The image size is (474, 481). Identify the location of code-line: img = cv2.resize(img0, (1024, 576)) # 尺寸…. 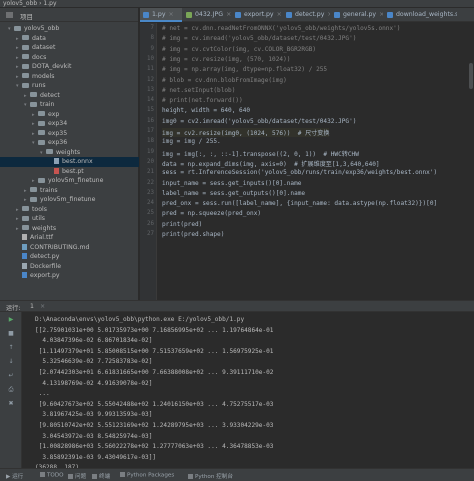
(246, 132).